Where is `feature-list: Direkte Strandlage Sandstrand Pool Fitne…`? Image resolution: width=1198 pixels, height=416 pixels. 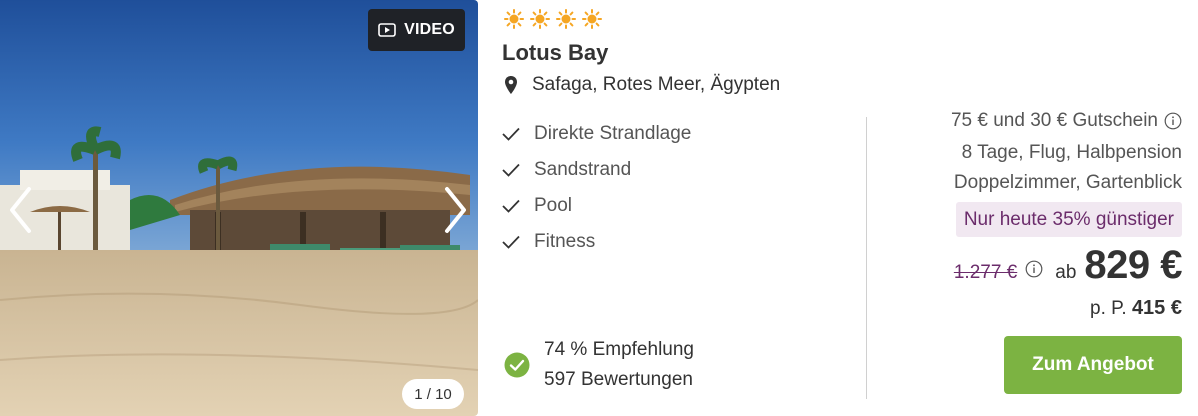 feature-list: Direkte Strandlage Sandstrand Pool Fitne… is located at coordinates (596, 188).